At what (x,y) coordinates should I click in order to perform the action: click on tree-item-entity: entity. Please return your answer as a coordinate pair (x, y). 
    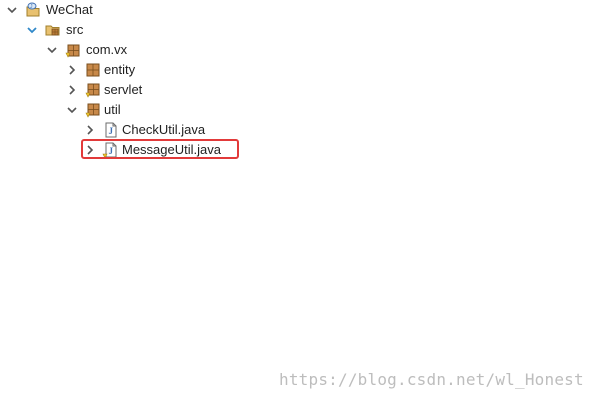
    Looking at the image, I should click on (300, 70).